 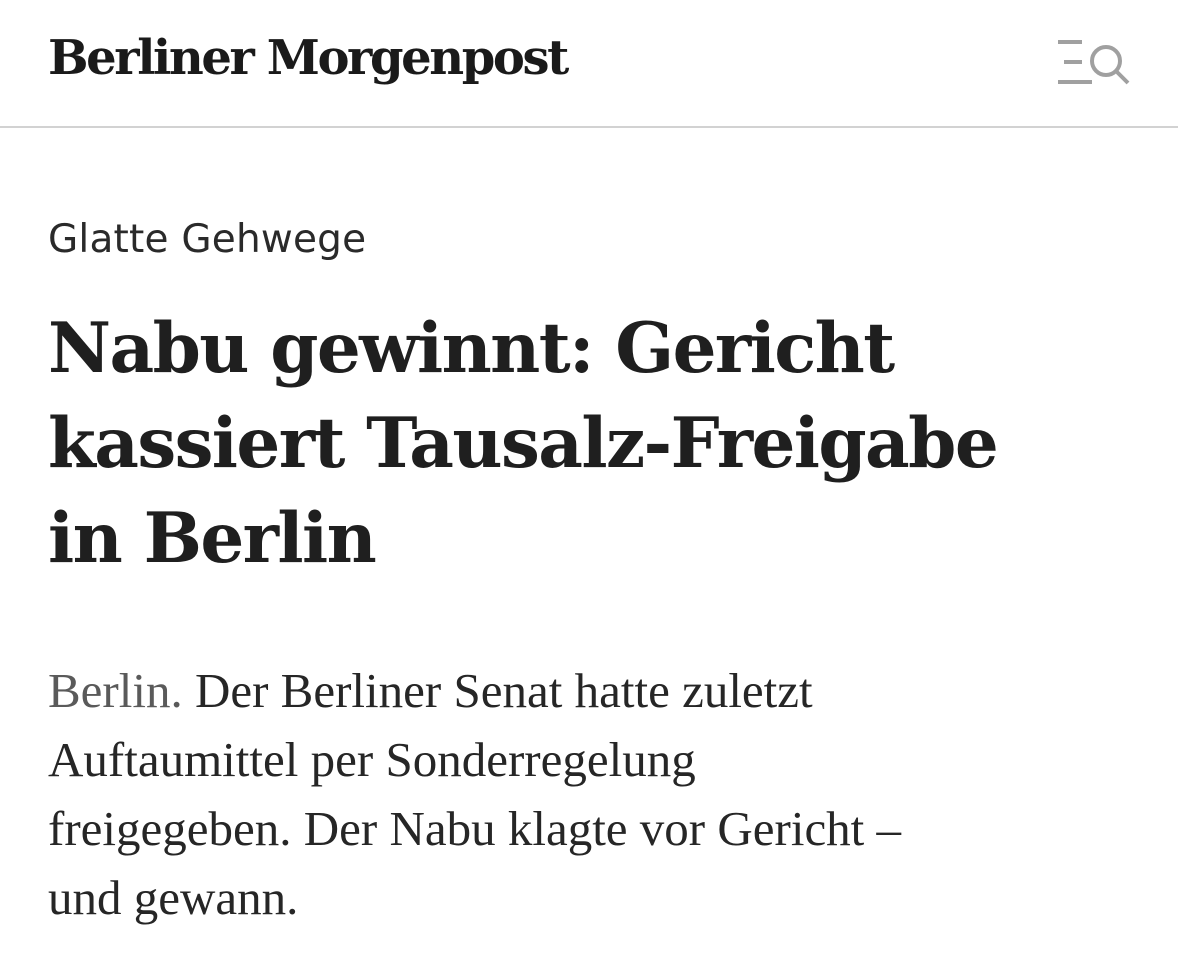 What do you see at coordinates (308, 58) in the screenshot?
I see `site-logo: Berliner Morgenpost` at bounding box center [308, 58].